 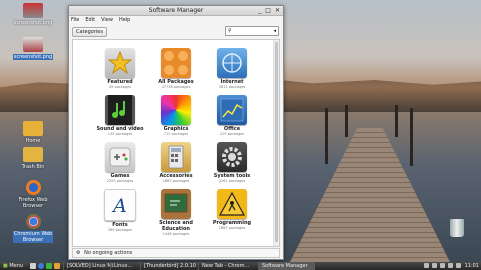 I want to click on scrollbar-thumb, so click(x=276, y=142).